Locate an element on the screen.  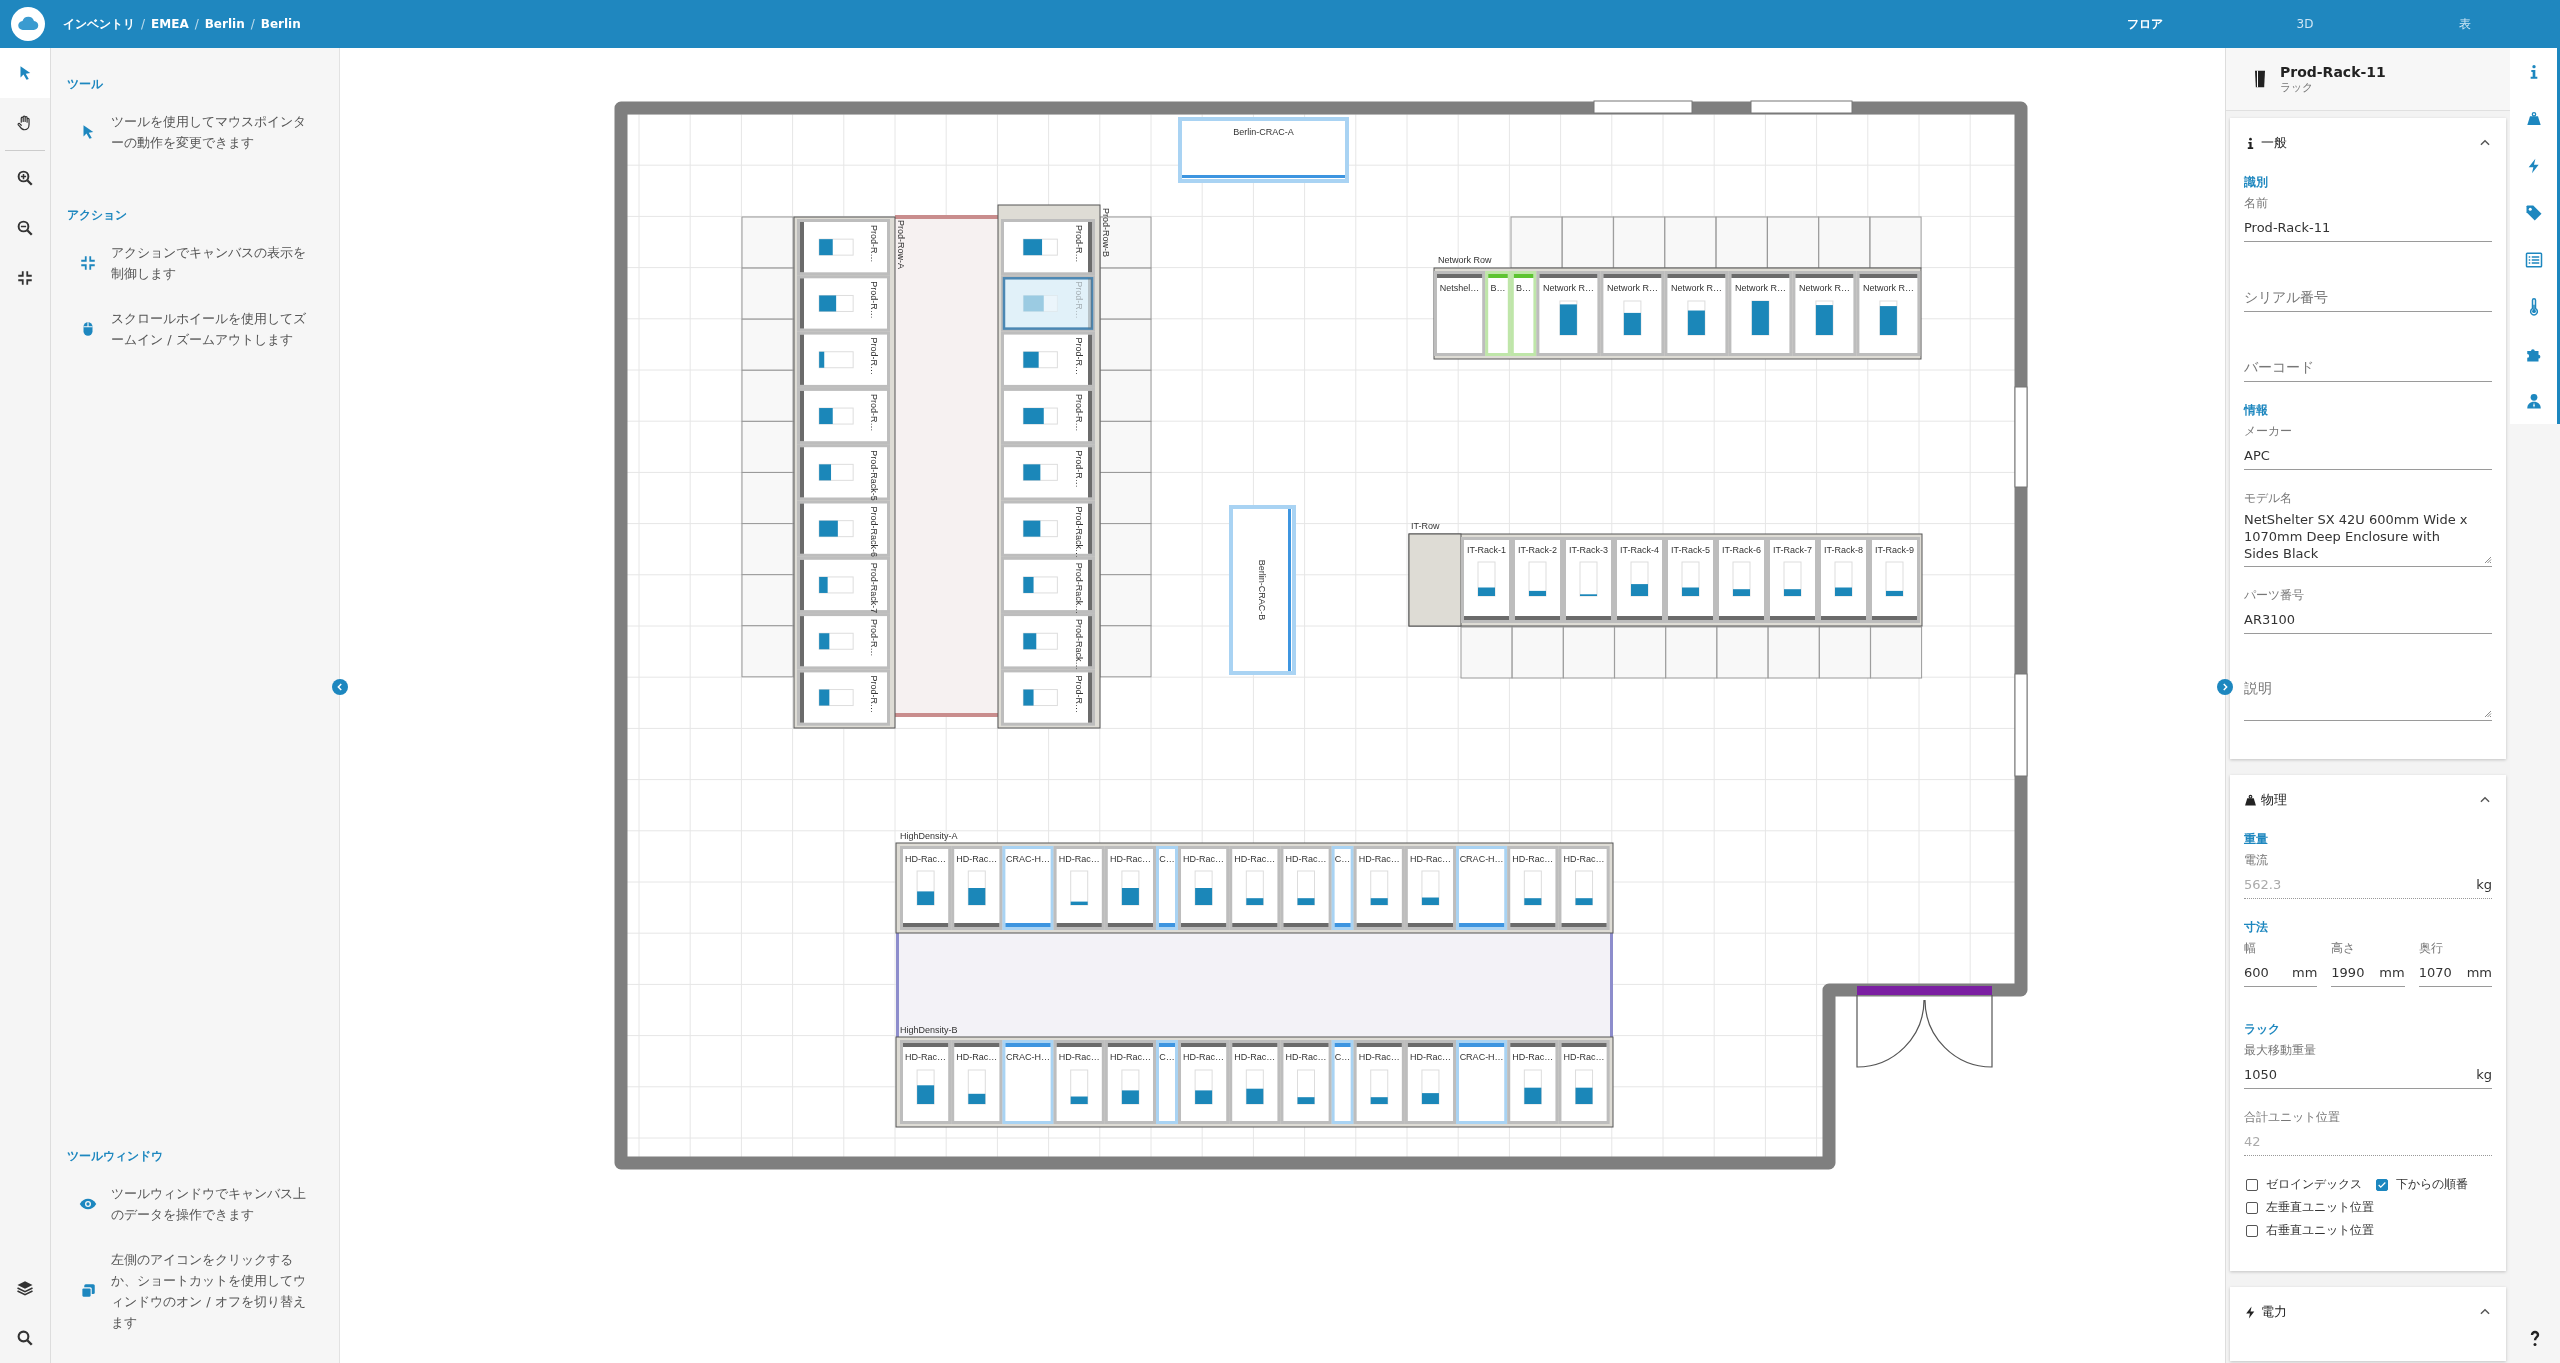
text-field: Prod-Rack-11 is located at coordinates (2368, 227).